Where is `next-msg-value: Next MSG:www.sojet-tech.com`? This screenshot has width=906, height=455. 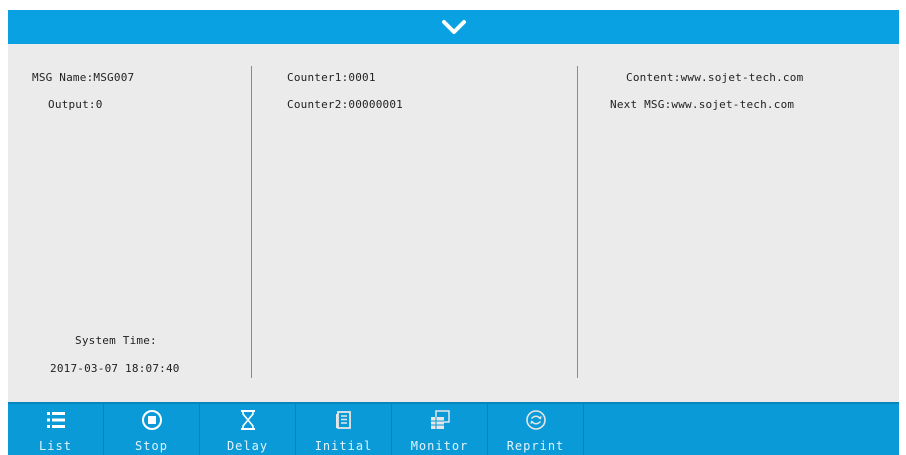 next-msg-value: Next MSG:www.sojet-tech.com is located at coordinates (702, 104).